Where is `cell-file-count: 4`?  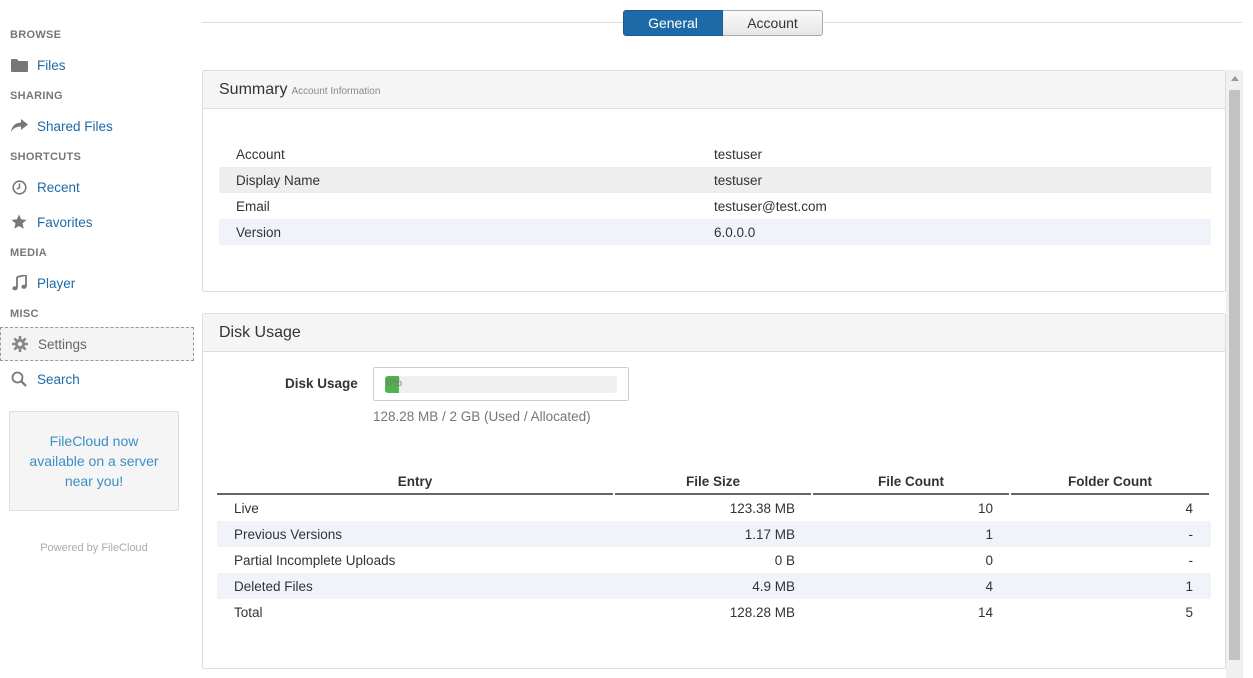
cell-file-count: 4 is located at coordinates (989, 586).